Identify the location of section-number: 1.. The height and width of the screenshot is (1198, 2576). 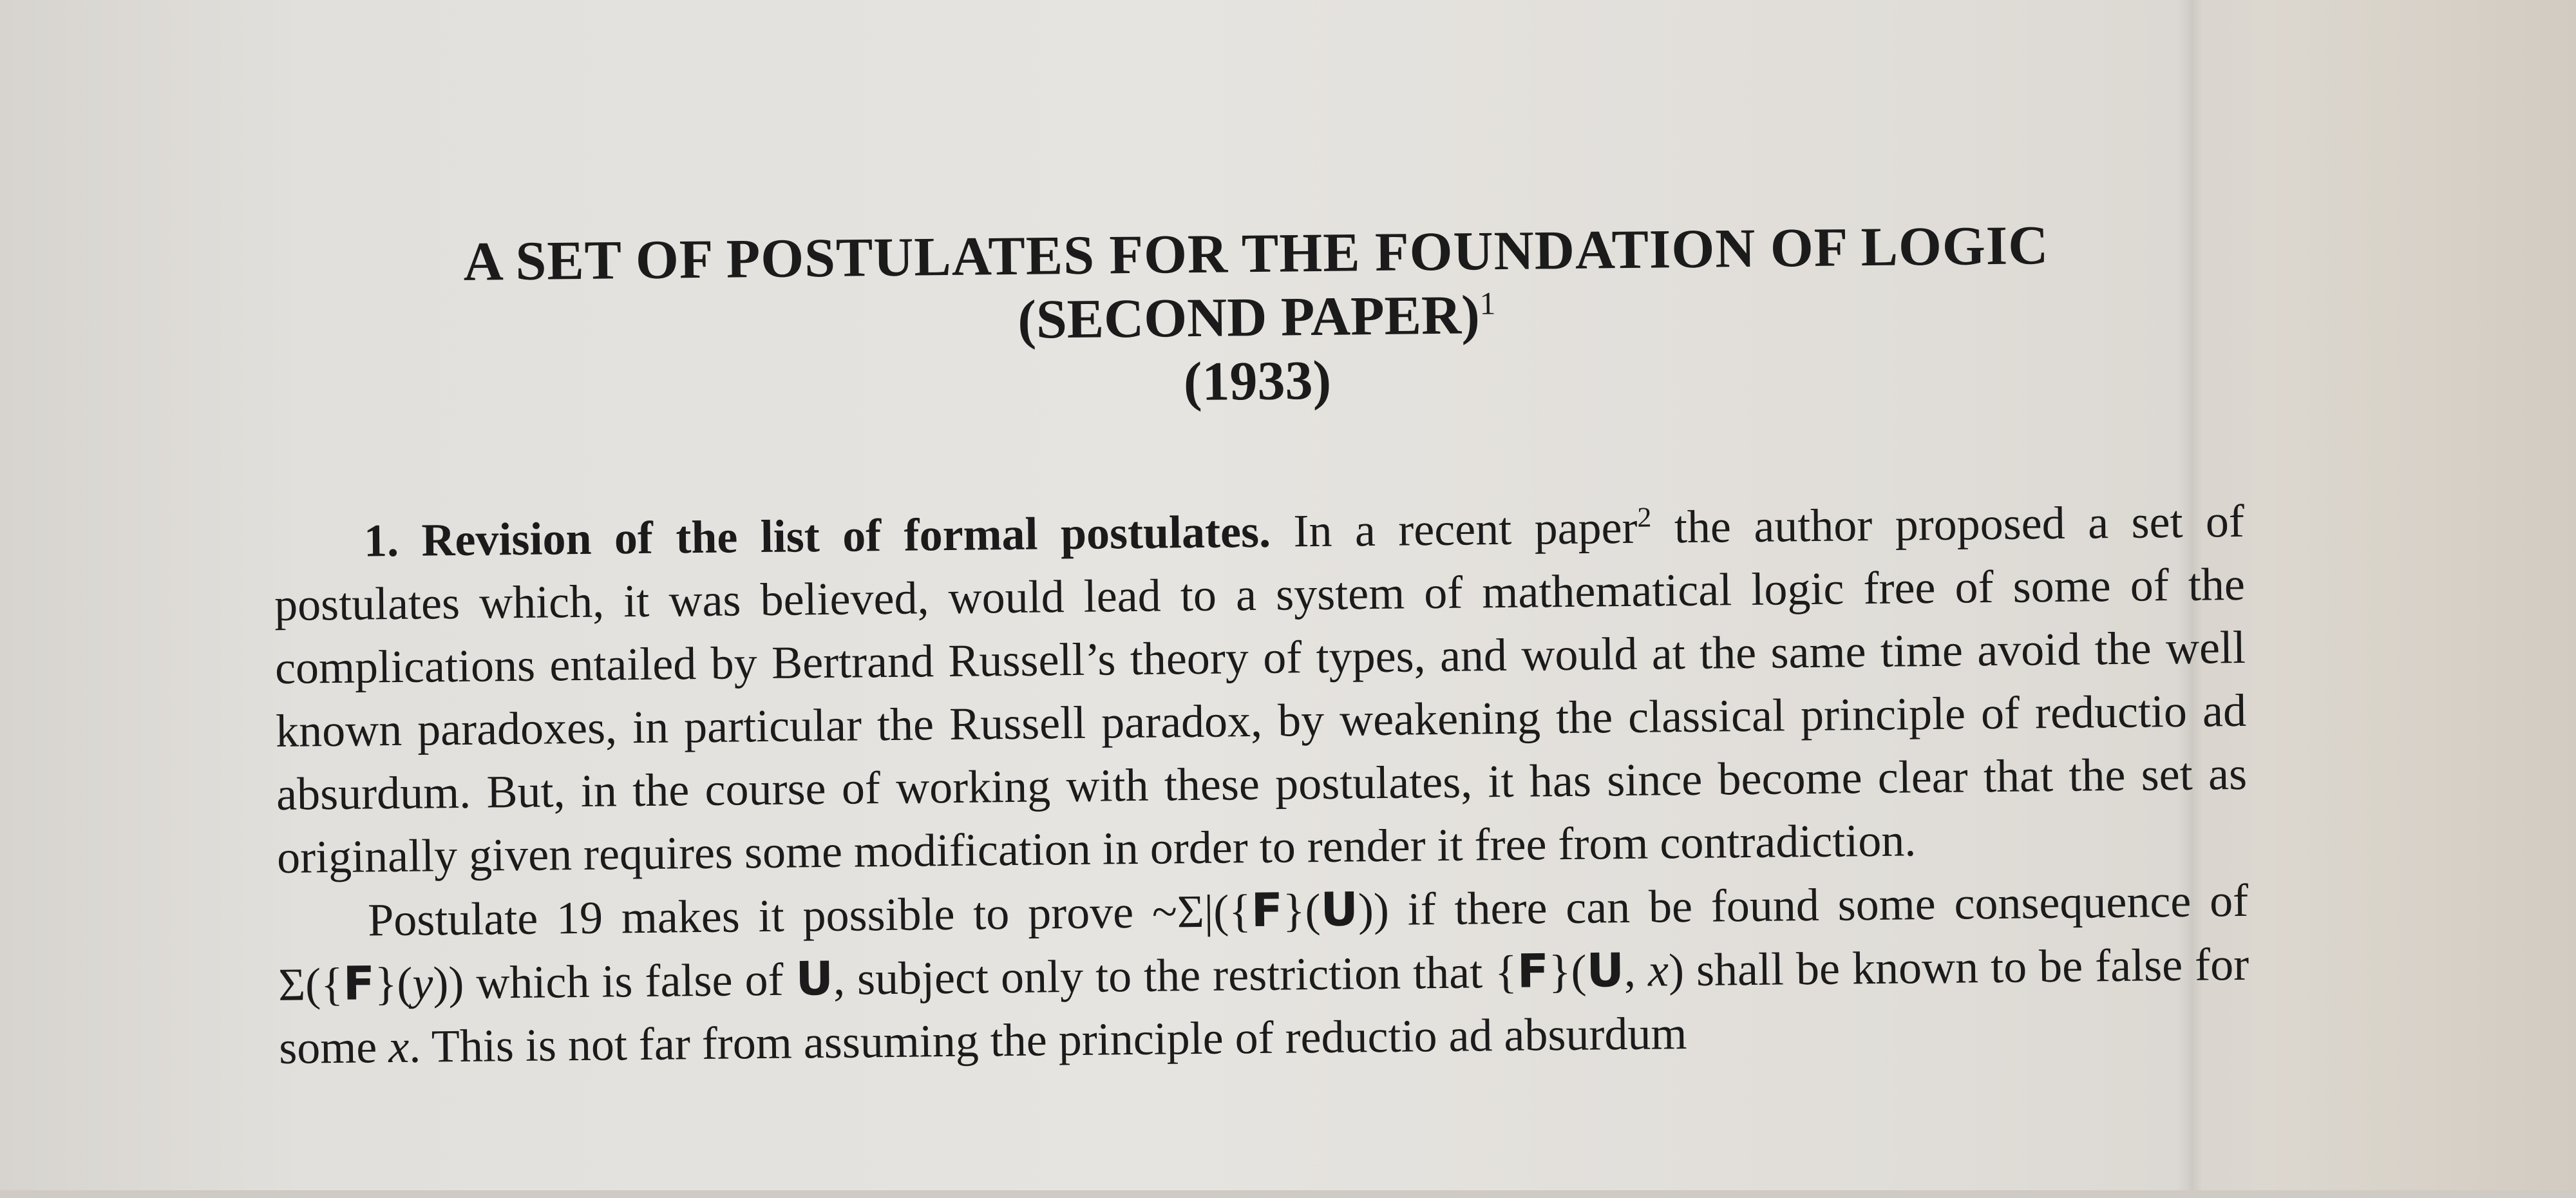
(381, 540).